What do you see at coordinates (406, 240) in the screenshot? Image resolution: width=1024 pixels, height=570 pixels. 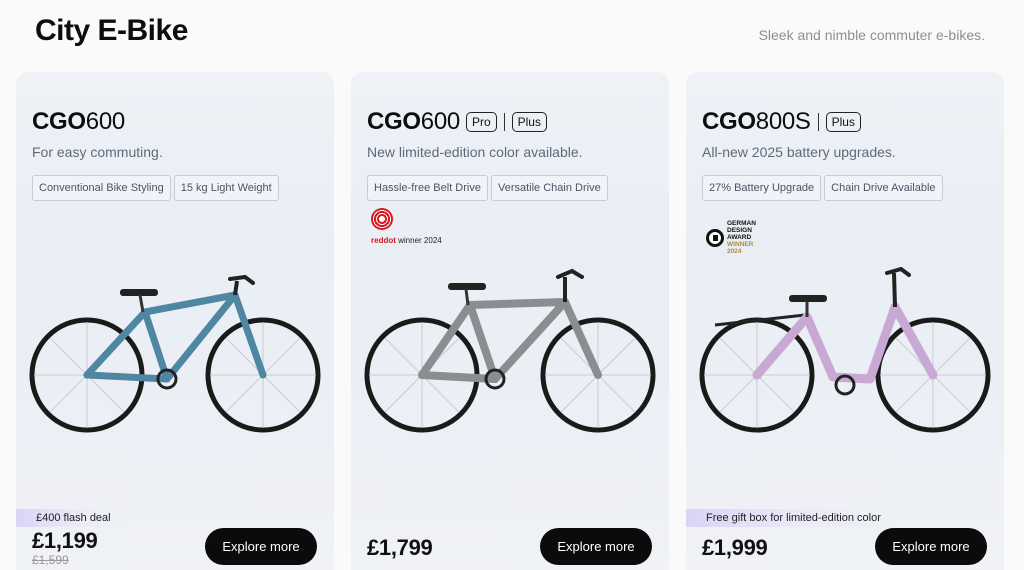 I see `award-text: reddot winner 2024` at bounding box center [406, 240].